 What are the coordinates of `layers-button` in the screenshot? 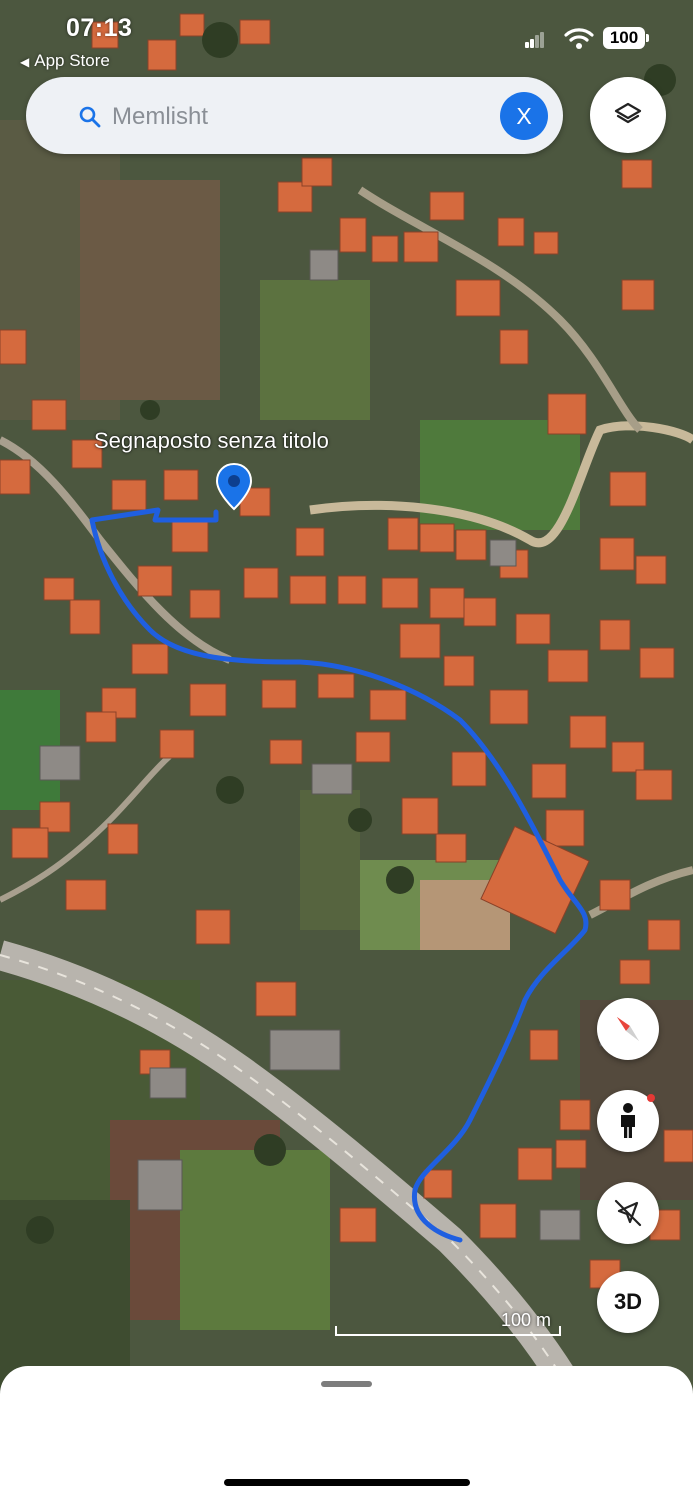 It's located at (628, 115).